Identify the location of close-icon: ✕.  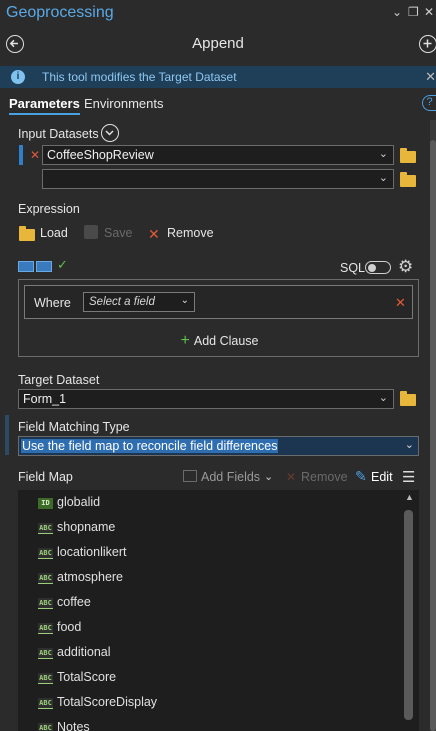
(429, 12).